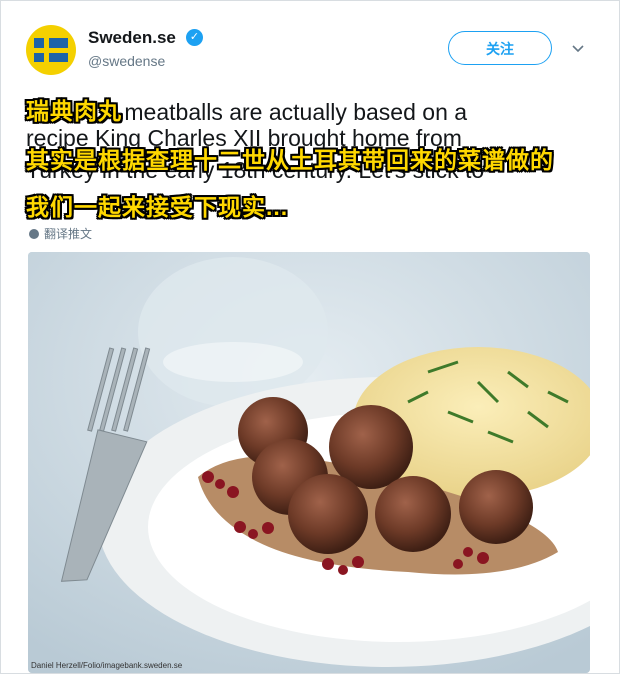  Describe the element at coordinates (500, 48) in the screenshot. I see `follow-button: 关注` at that location.